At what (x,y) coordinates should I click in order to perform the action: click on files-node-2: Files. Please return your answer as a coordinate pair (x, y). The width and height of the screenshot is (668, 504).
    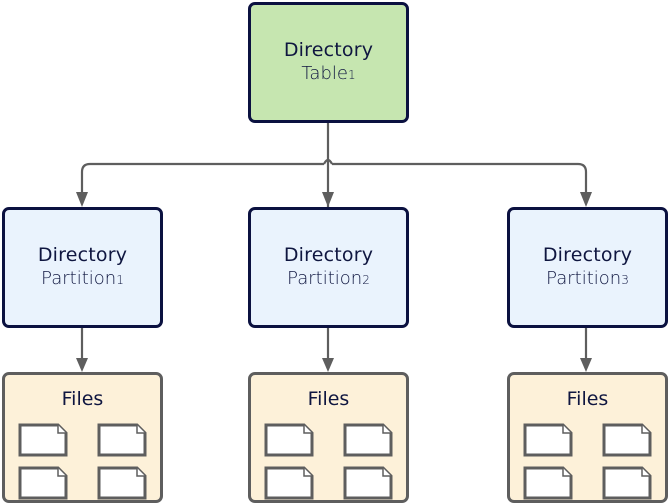
    Looking at the image, I should click on (328, 437).